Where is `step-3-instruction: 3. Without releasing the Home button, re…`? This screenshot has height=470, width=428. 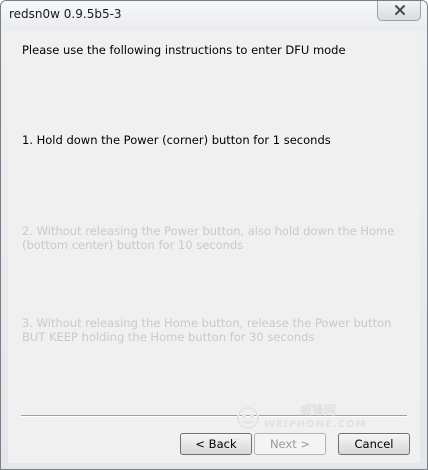
step-3-instruction: 3. Without releasing the Home button, re… is located at coordinates (207, 330).